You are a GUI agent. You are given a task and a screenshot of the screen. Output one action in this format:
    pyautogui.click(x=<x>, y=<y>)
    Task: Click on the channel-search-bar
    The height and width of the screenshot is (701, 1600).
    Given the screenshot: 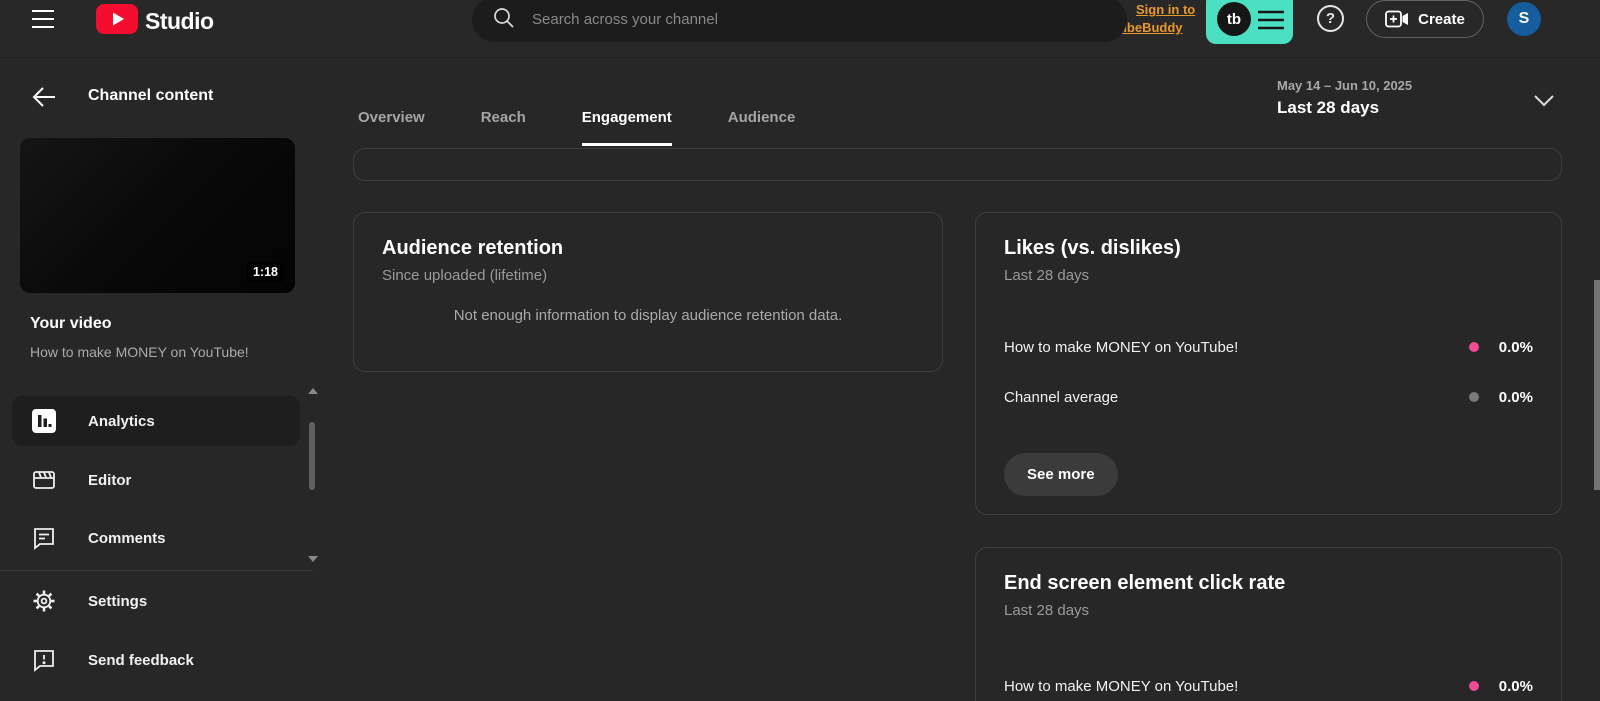 What is the action you would take?
    pyautogui.click(x=799, y=21)
    